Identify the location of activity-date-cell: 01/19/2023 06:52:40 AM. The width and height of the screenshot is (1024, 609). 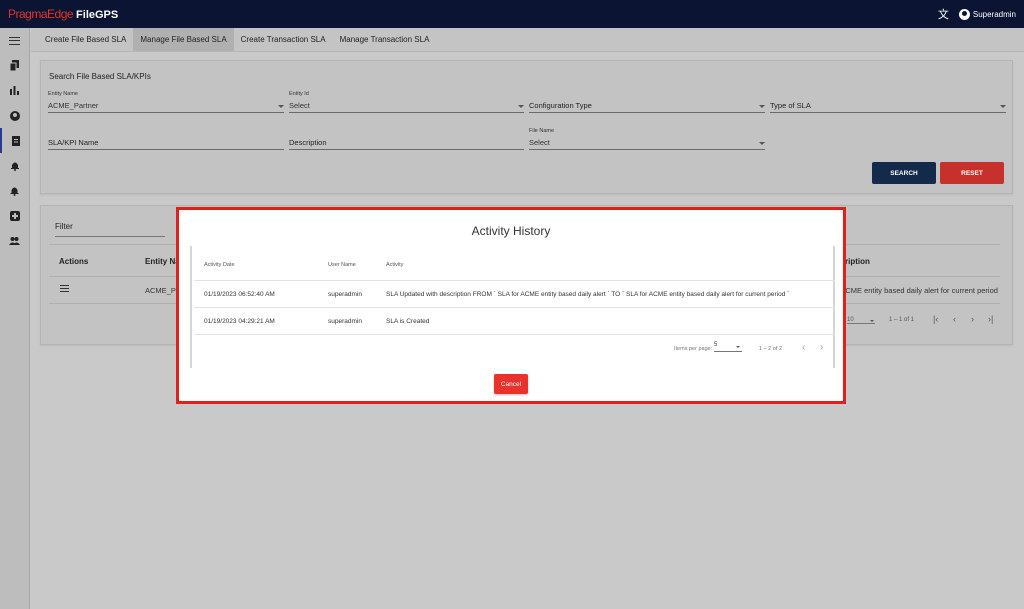
(239, 294).